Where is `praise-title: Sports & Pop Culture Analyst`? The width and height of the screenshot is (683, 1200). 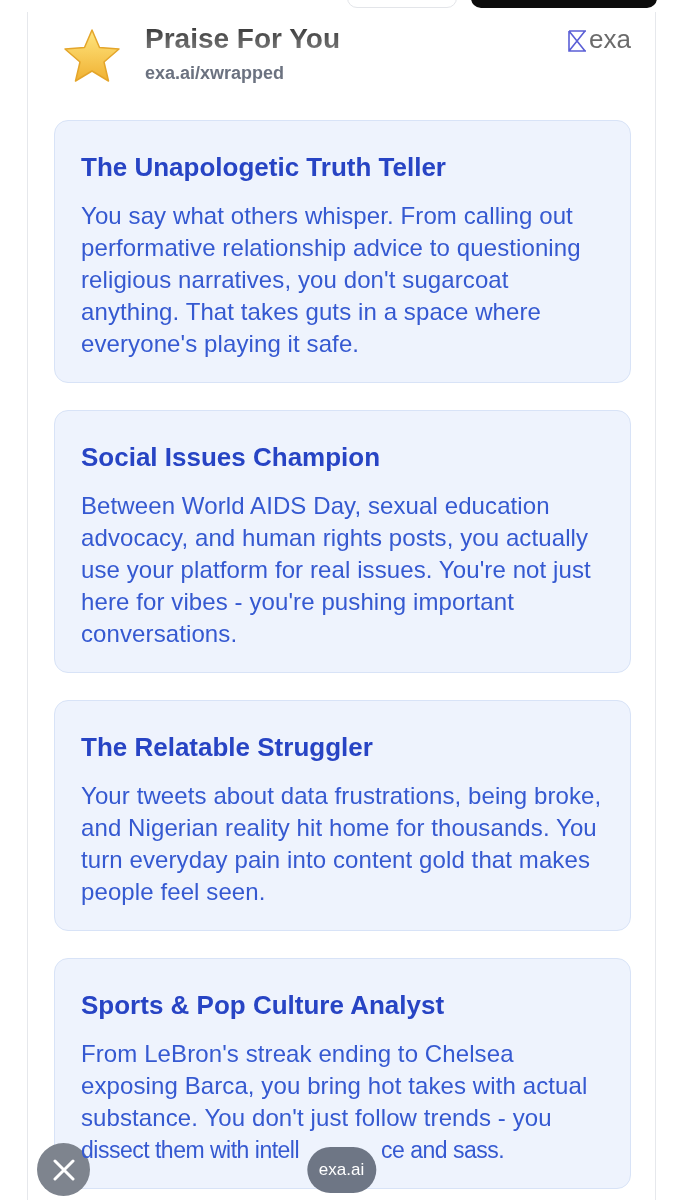 praise-title: Sports & Pop Culture Analyst is located at coordinates (263, 1005).